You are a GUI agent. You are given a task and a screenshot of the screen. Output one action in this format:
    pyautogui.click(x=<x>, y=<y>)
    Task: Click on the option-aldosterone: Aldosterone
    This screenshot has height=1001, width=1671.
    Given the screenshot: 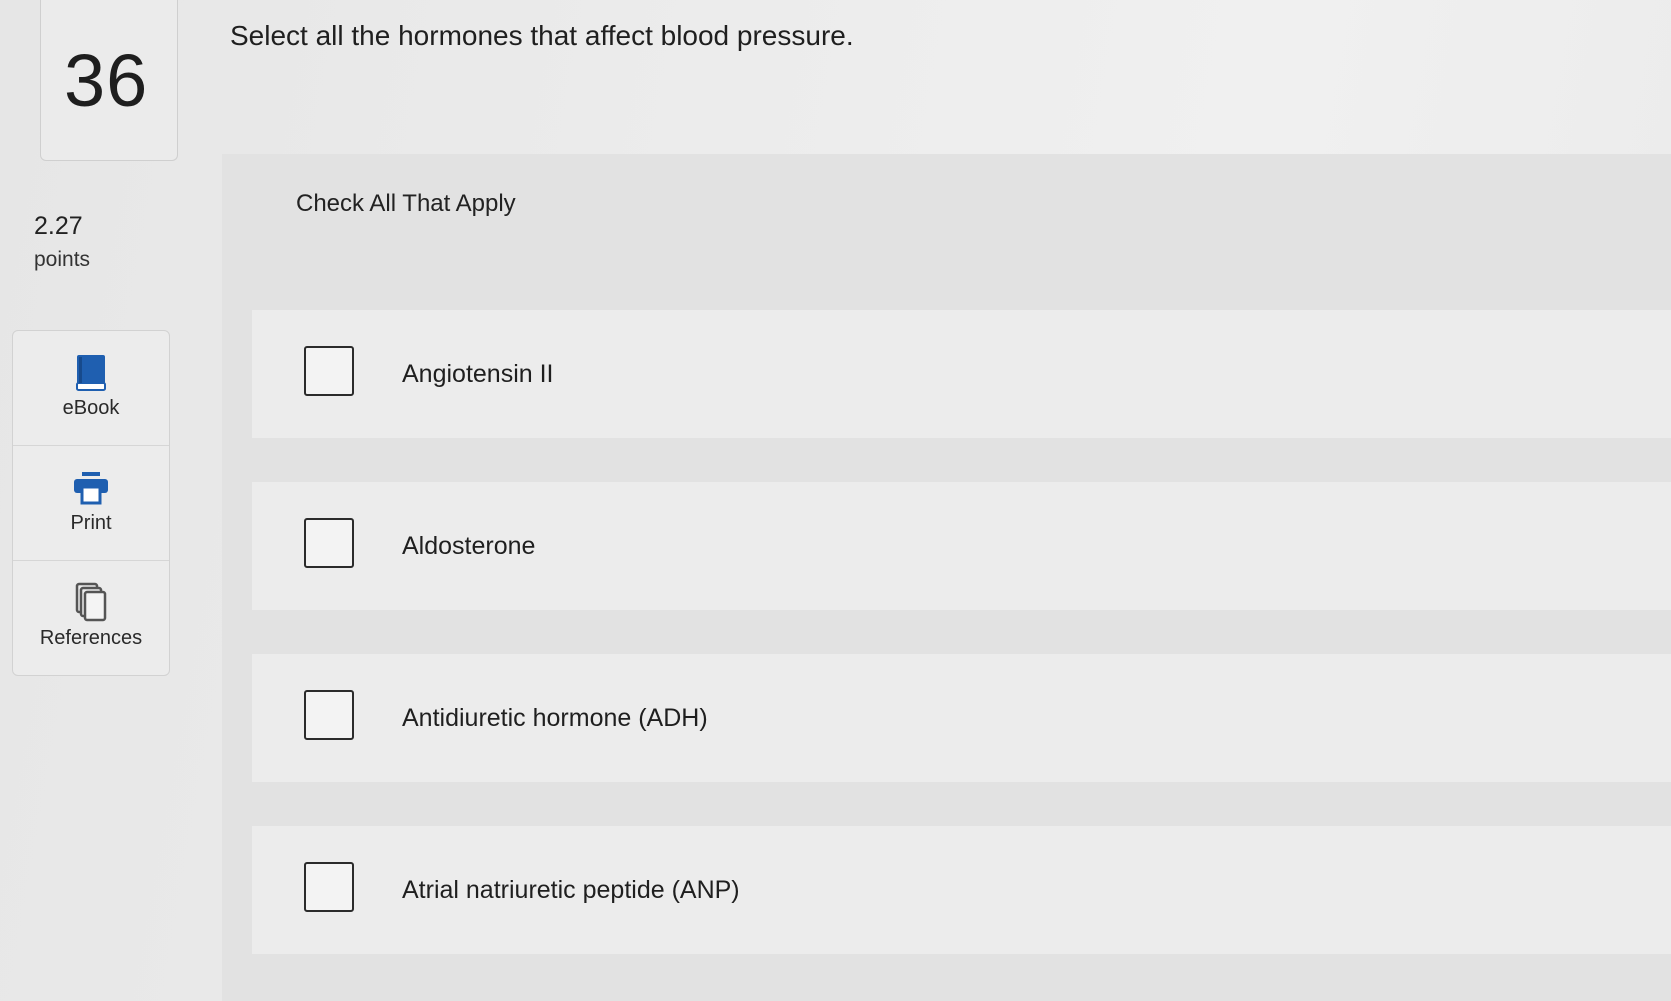 What is the action you would take?
    pyautogui.click(x=961, y=546)
    